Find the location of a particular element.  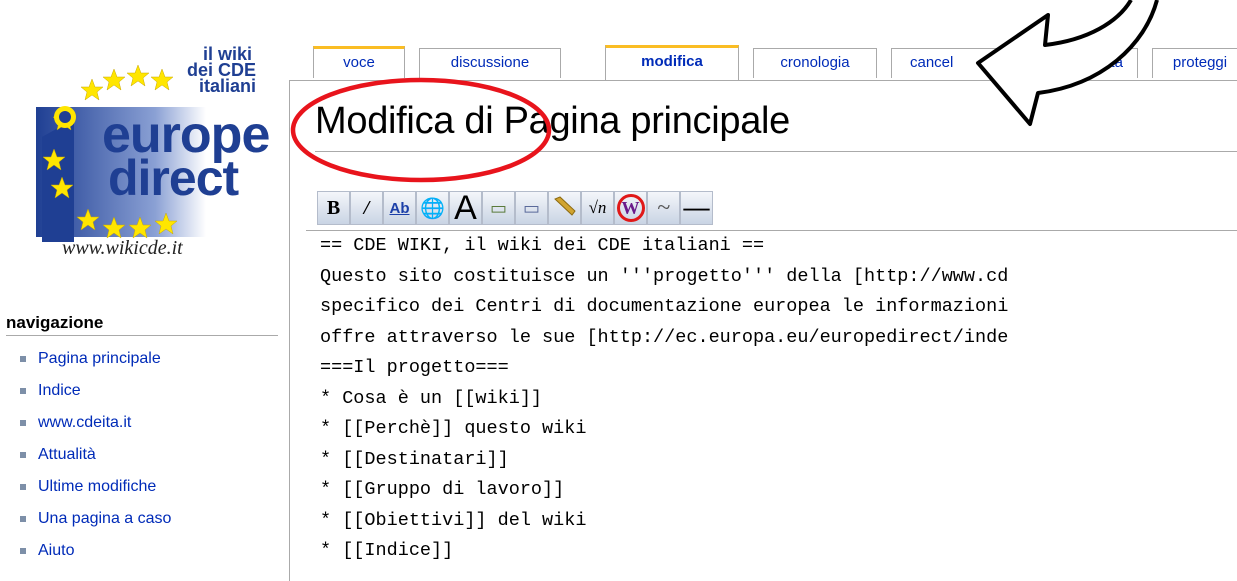

editor-line: * [[Perchè]] questo wiki is located at coordinates (453, 428).